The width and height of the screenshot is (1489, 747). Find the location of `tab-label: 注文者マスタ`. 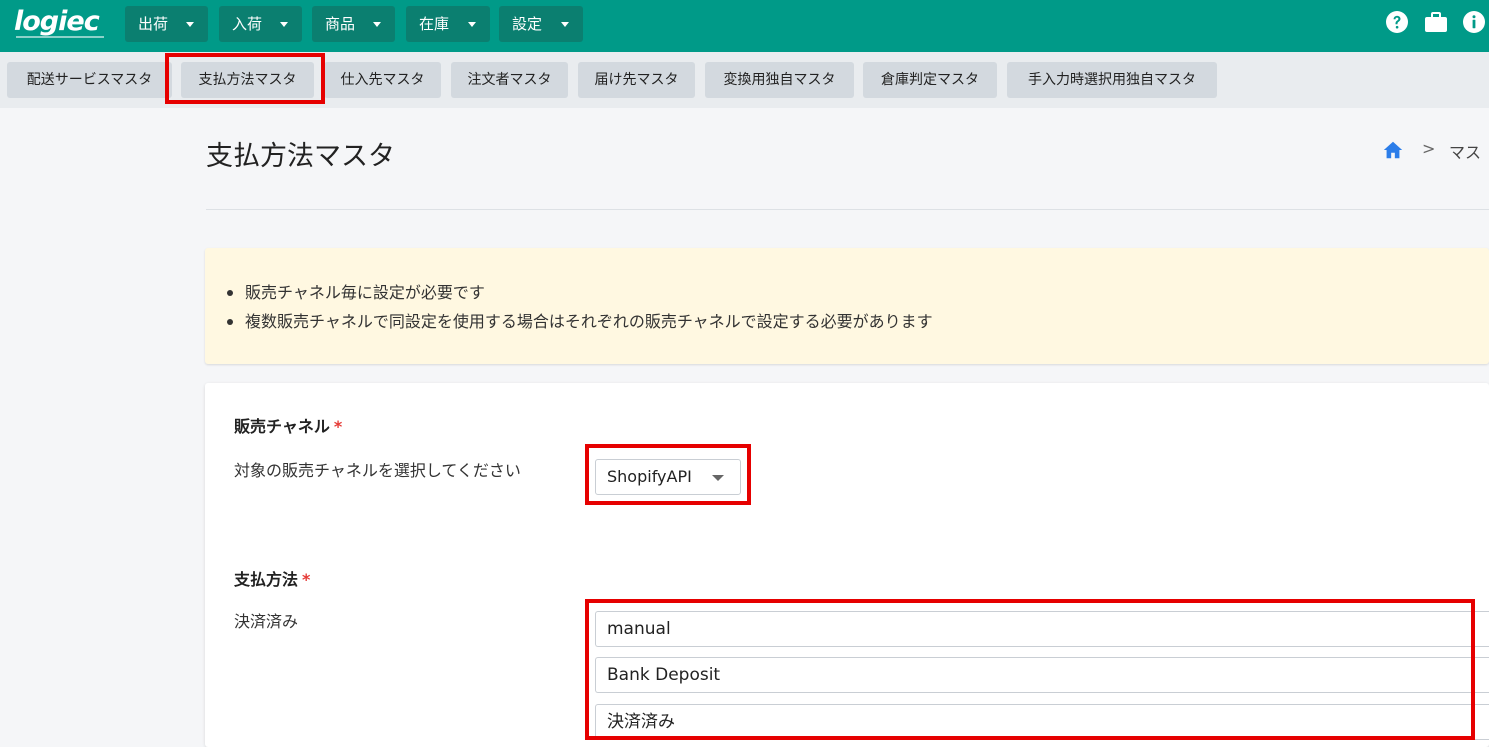

tab-label: 注文者マスタ is located at coordinates (509, 80).